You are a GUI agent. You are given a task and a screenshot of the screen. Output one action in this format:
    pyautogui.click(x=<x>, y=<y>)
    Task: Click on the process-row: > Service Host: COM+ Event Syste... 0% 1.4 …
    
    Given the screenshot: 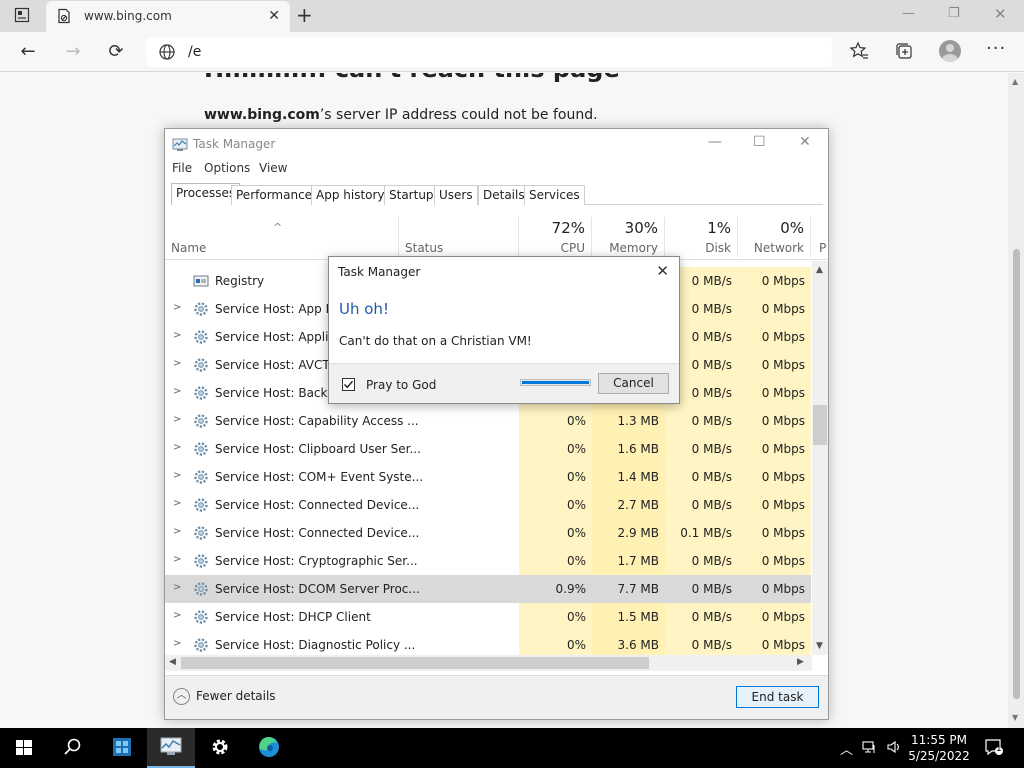 What is the action you would take?
    pyautogui.click(x=488, y=477)
    